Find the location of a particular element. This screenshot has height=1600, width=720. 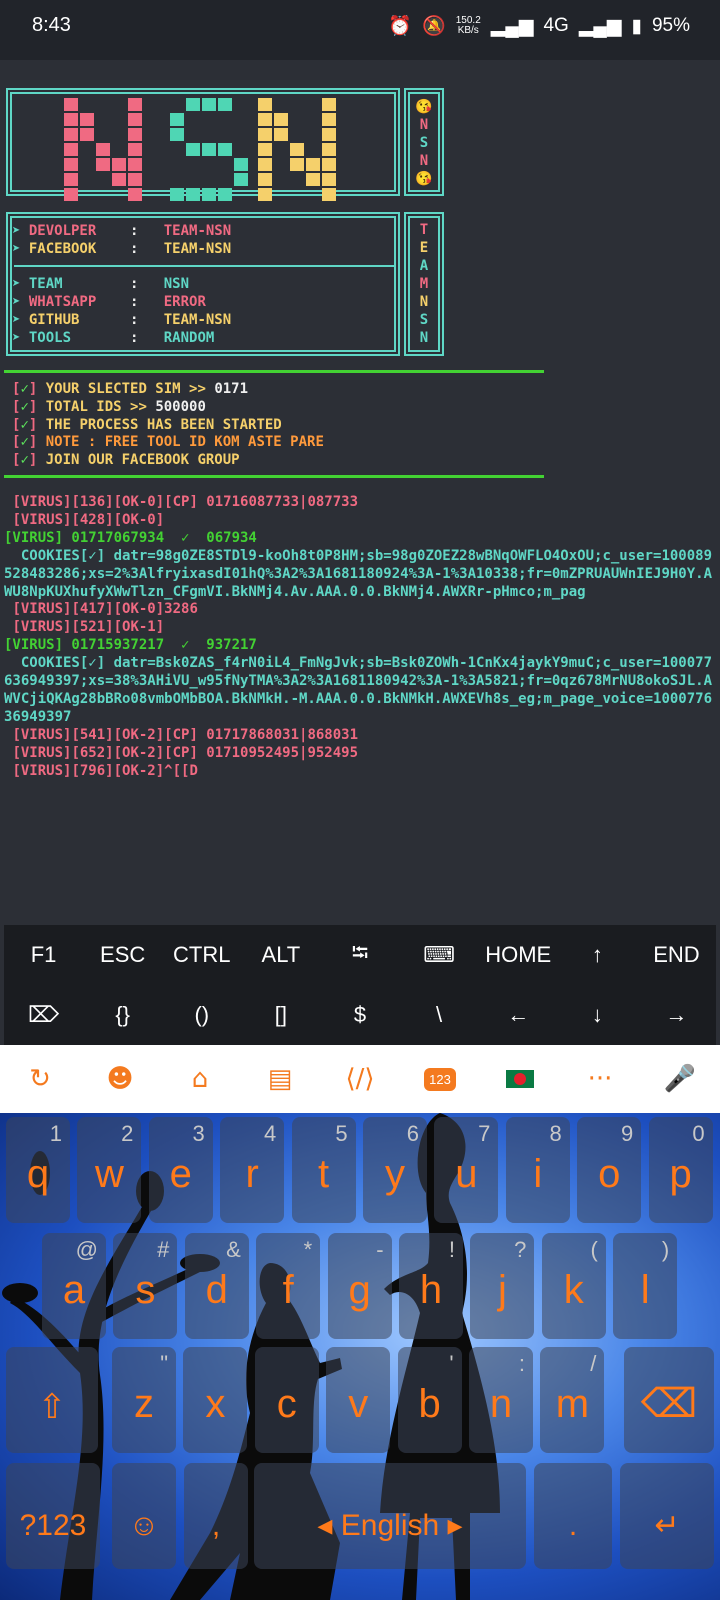

check-icon: ✓ is located at coordinates (24, 406).